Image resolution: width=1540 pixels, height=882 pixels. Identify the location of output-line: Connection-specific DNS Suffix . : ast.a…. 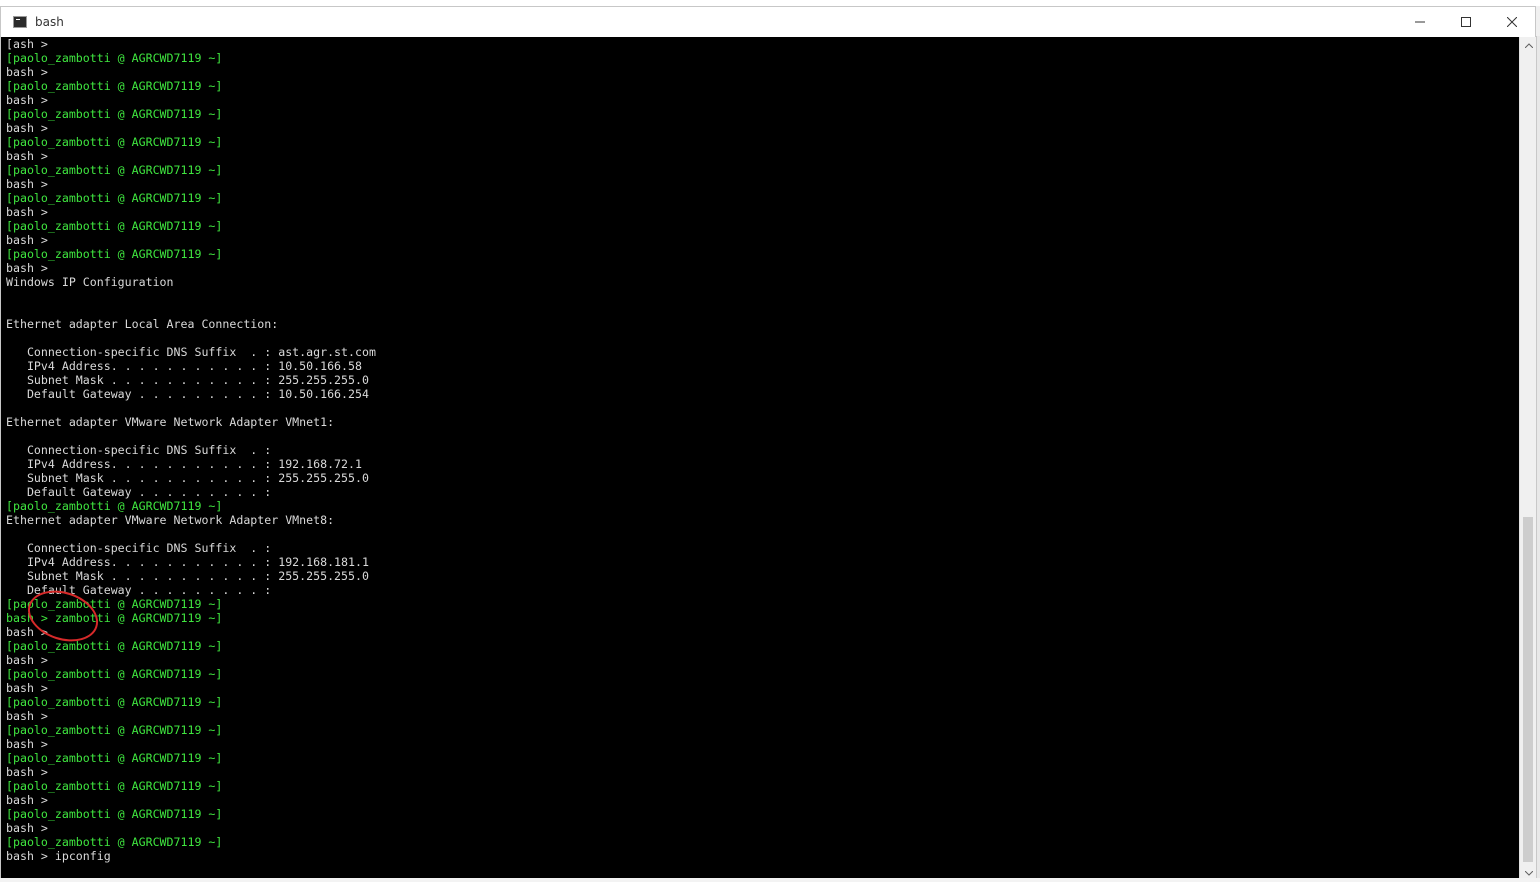
(191, 352).